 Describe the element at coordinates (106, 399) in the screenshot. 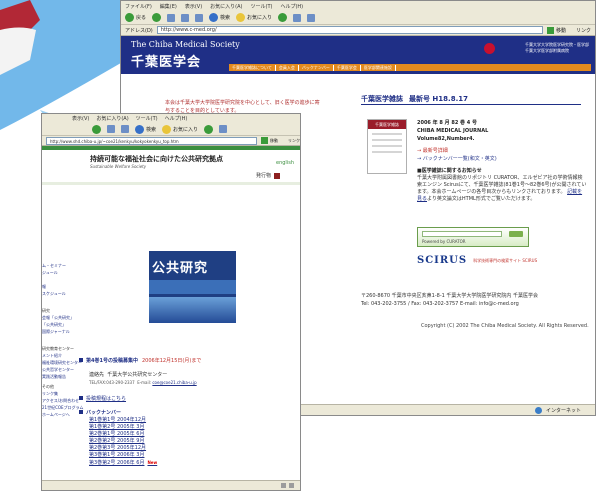

I see `submission-guide-link: 投稿規程はこちら` at that location.